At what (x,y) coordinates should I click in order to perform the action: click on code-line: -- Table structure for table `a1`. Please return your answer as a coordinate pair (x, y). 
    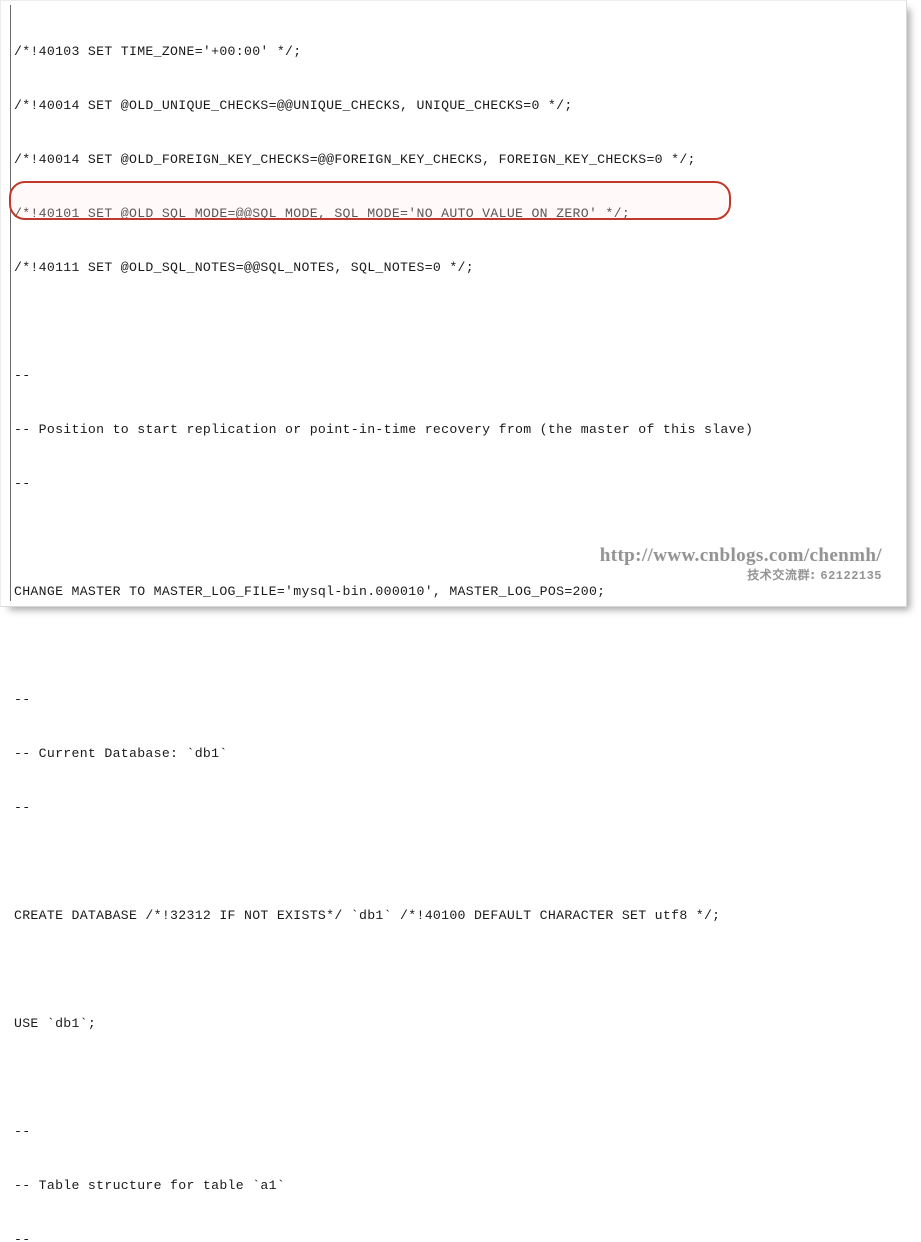
    Looking at the image, I should click on (150, 1185).